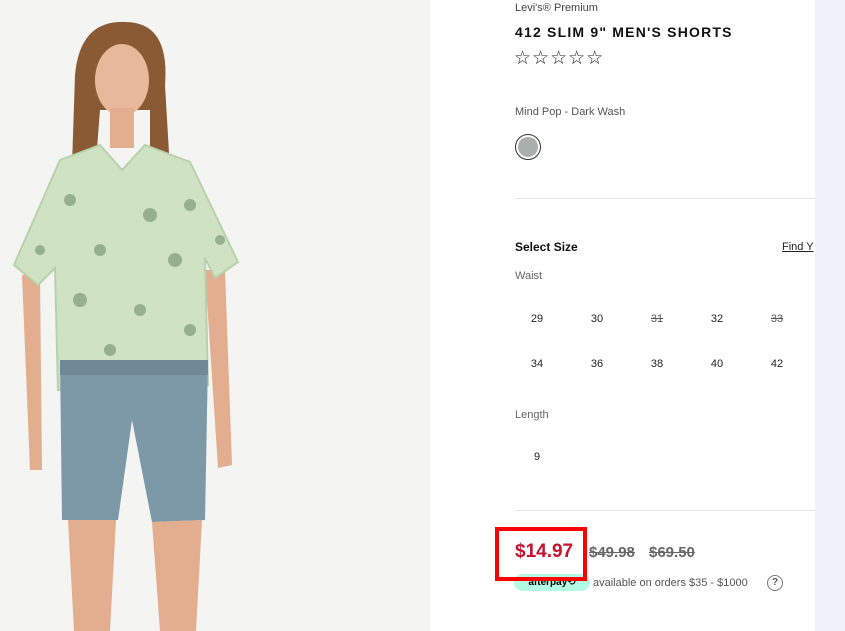 The image size is (845, 631). I want to click on waist-label: Waist, so click(529, 276).